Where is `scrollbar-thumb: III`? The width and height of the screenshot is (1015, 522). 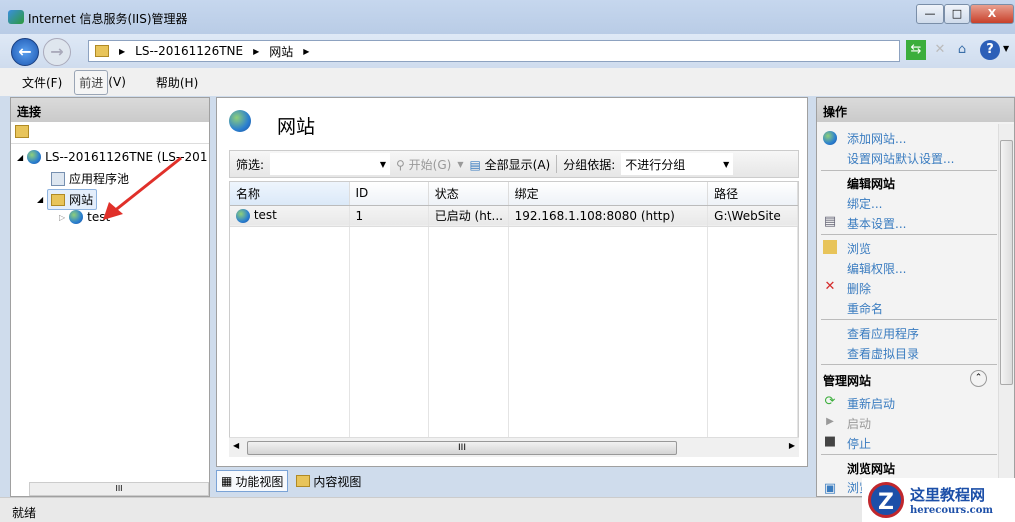
scrollbar-thumb: III is located at coordinates (462, 448).